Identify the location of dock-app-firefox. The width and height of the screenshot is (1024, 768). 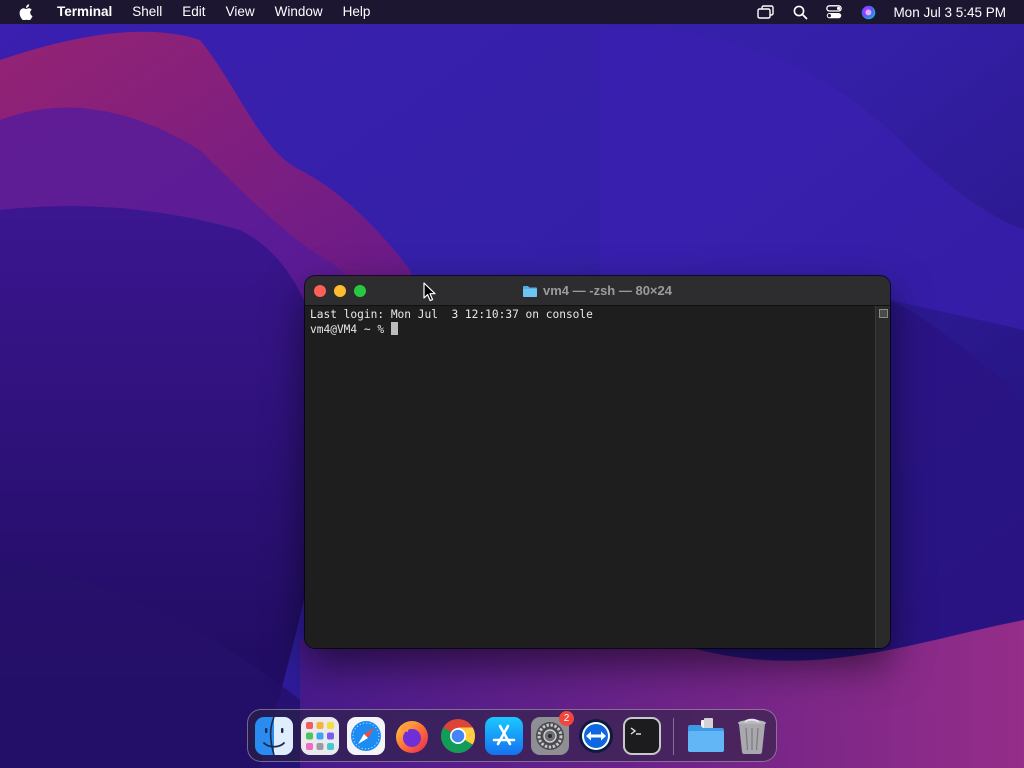
(412, 736).